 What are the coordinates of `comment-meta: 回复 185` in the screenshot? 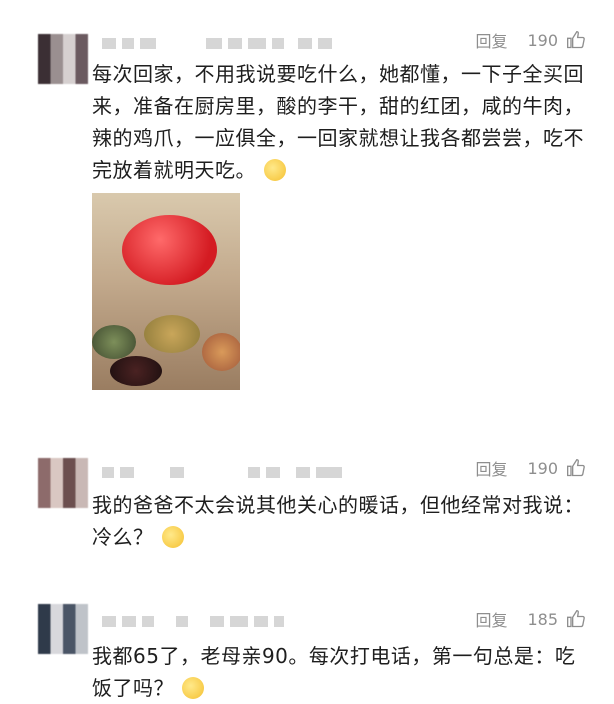 It's located at (530, 619).